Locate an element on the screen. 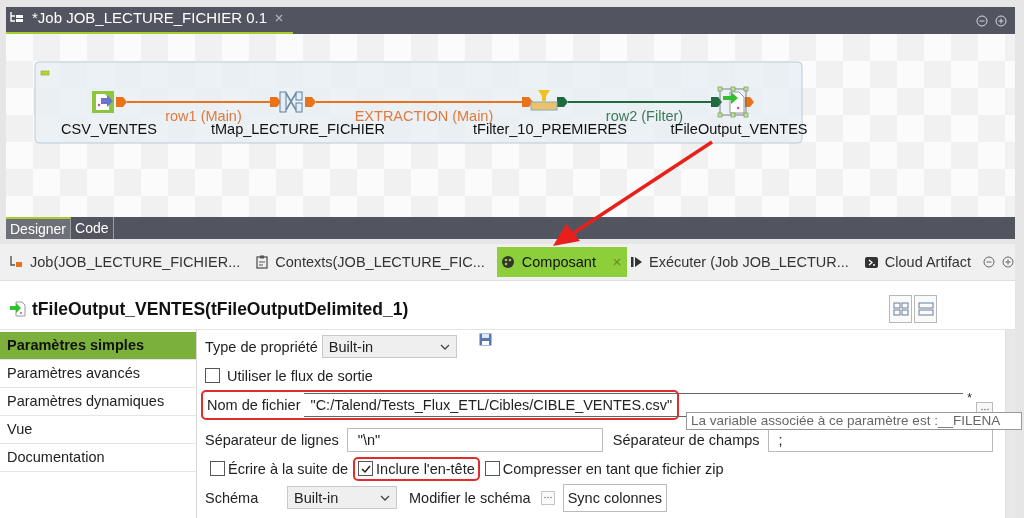  checkbox-label: Inclure l'en-tête is located at coordinates (425, 468).